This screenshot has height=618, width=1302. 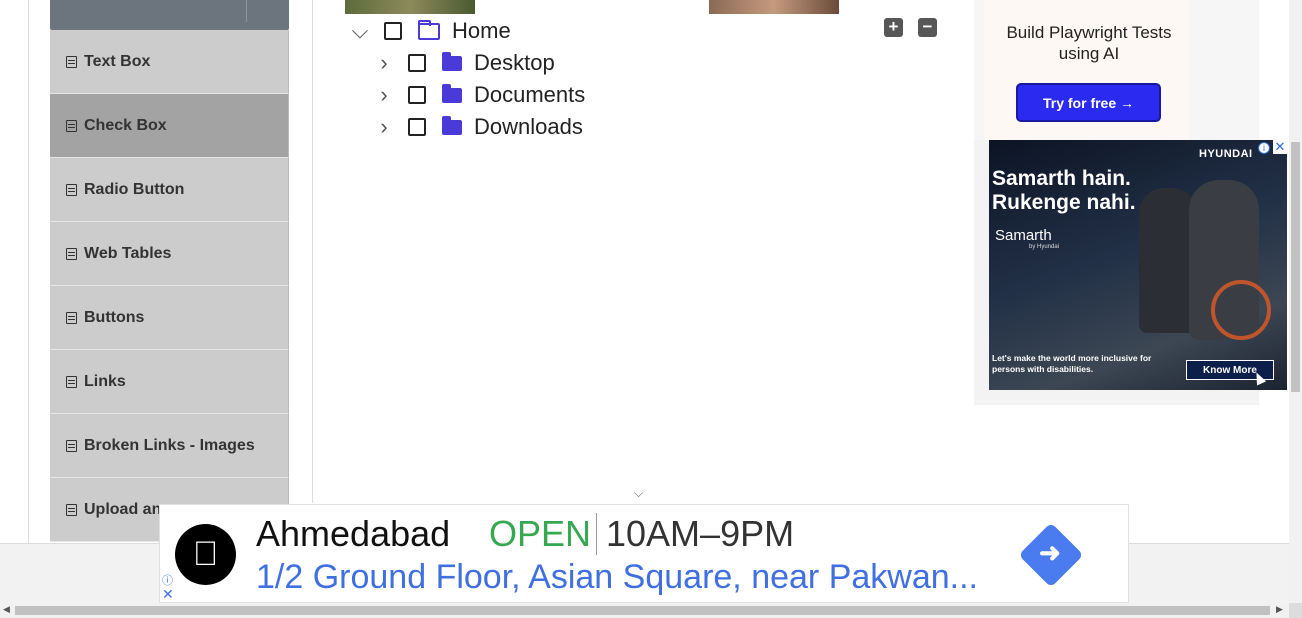 I want to click on group-header-separator, so click(x=246, y=11).